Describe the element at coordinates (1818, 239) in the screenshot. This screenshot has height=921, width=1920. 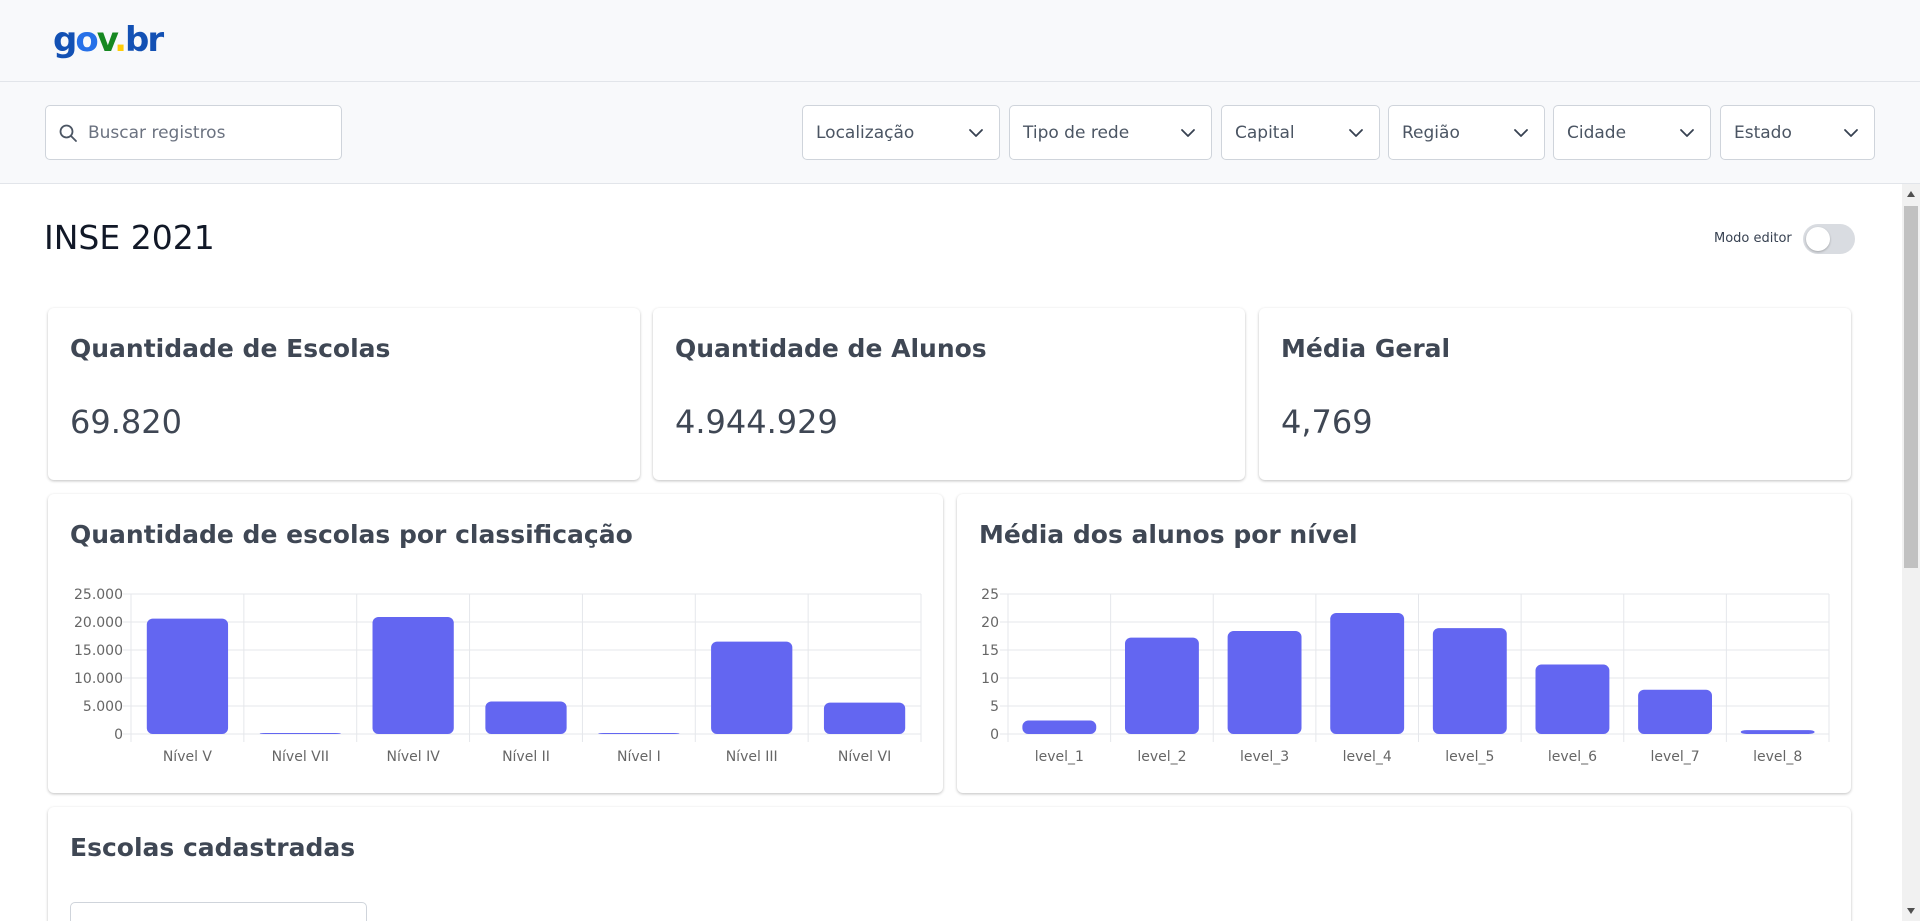
I see `toggle-knob` at that location.